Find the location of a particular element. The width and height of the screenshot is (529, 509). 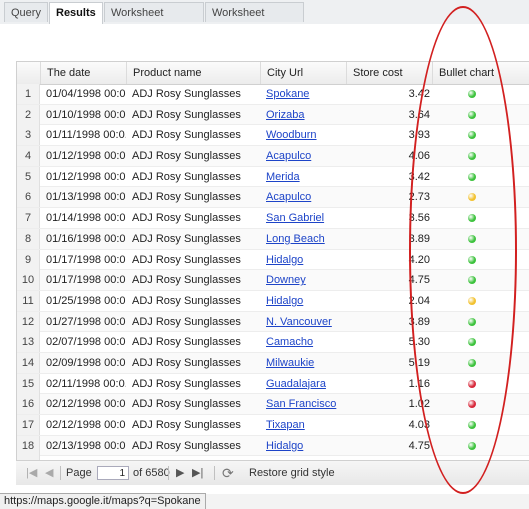

tab-results: Results is located at coordinates (76, 13).